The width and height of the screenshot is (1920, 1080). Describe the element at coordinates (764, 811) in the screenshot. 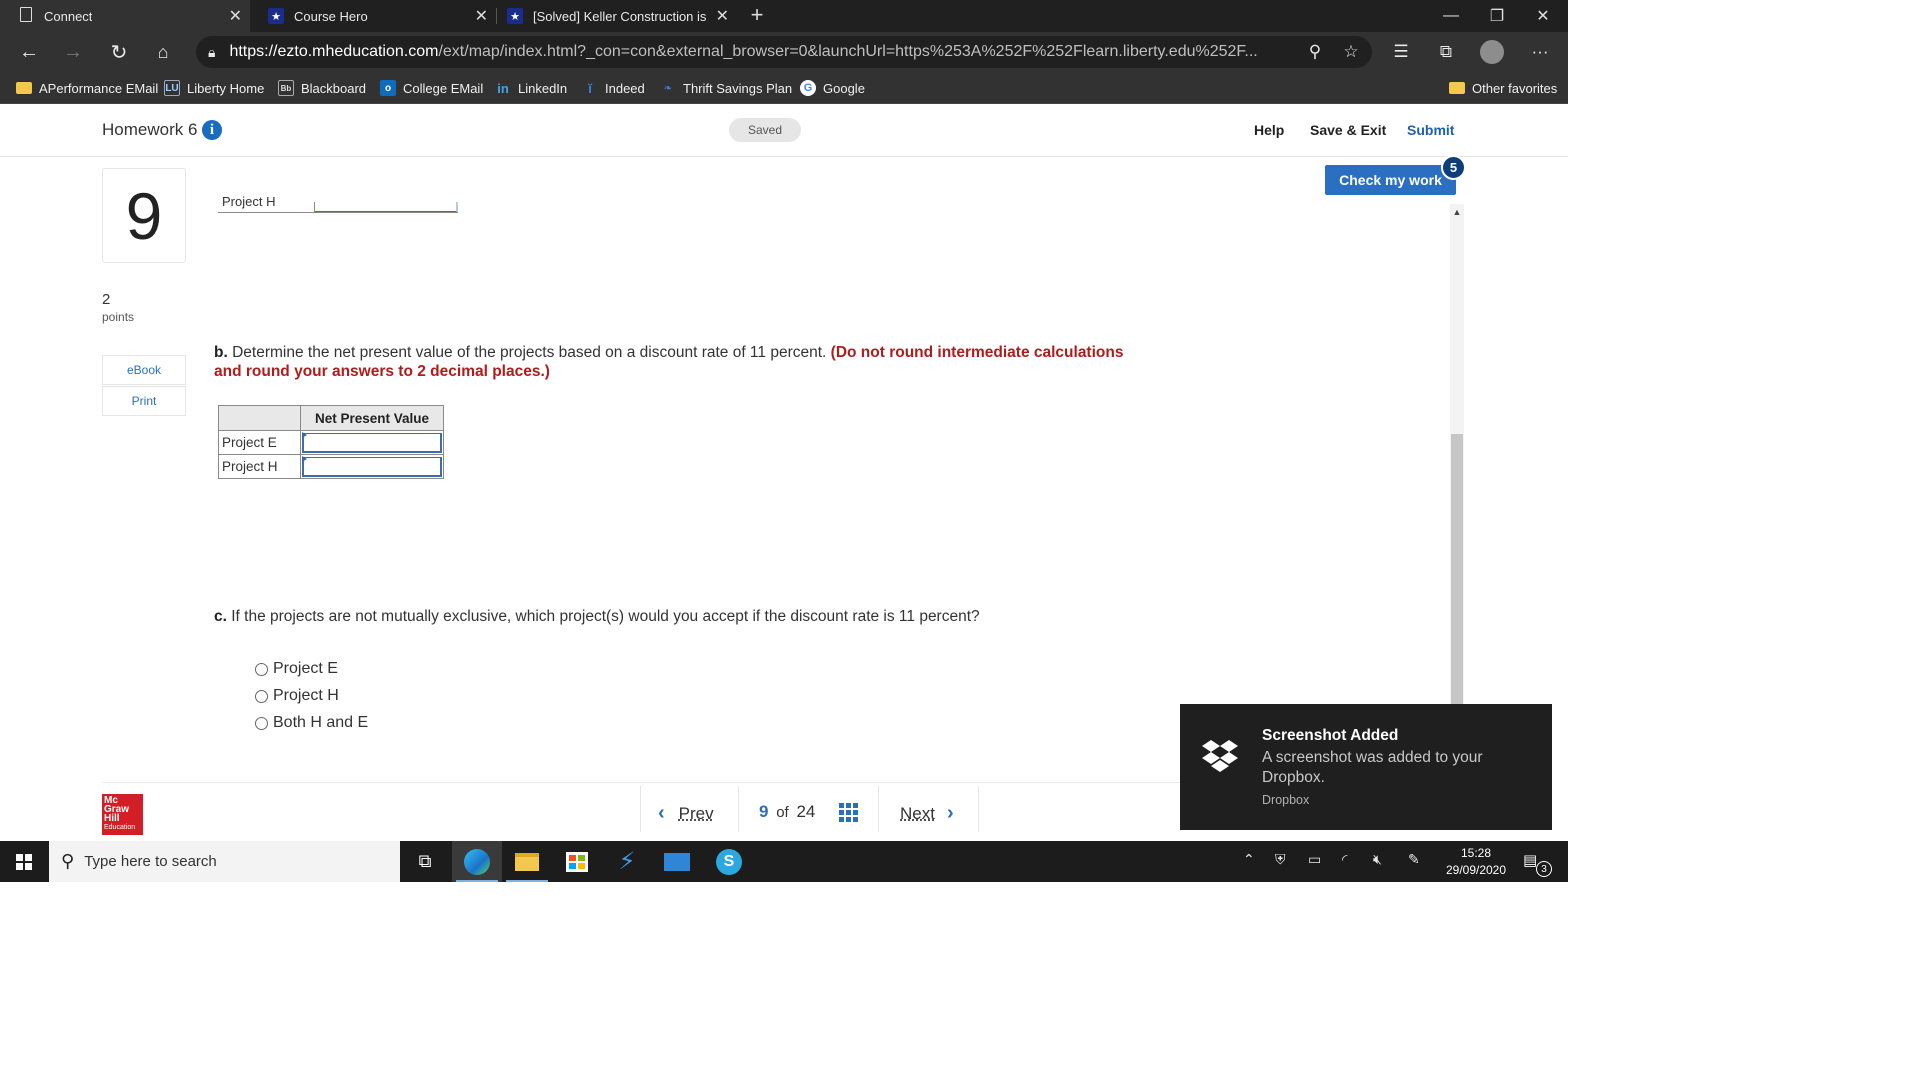

I see `current-question: 9` at that location.